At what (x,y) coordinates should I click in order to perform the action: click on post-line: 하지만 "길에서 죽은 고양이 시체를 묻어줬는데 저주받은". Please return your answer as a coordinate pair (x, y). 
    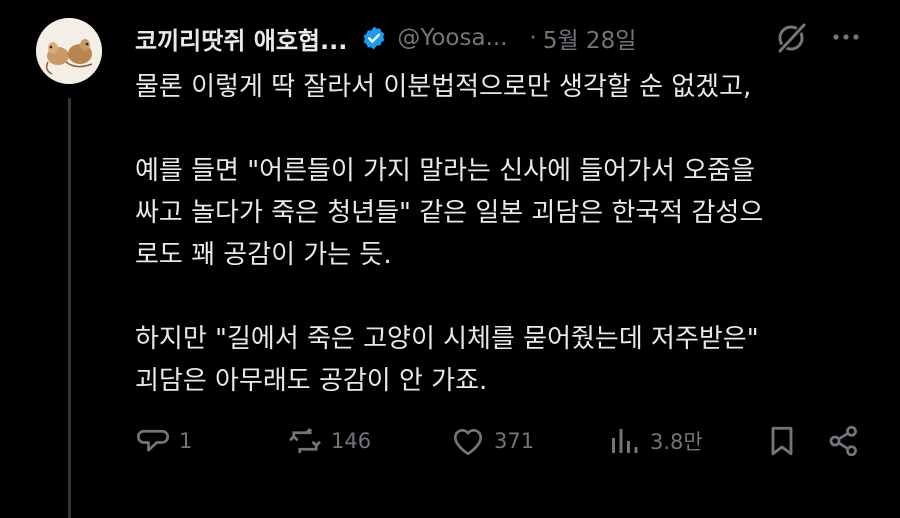
    Looking at the image, I should click on (447, 339).